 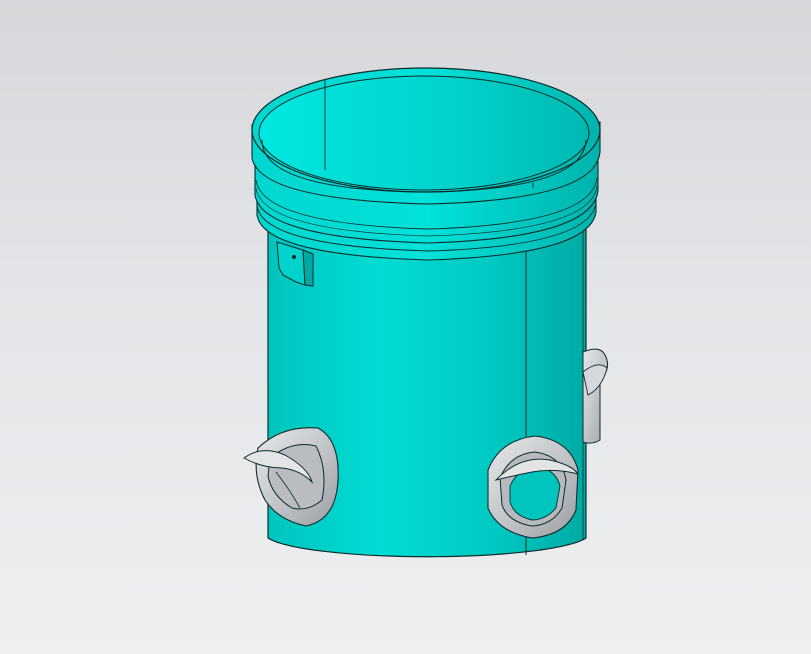 What do you see at coordinates (291, 477) in the screenshot?
I see `pipe-fitting-left` at bounding box center [291, 477].